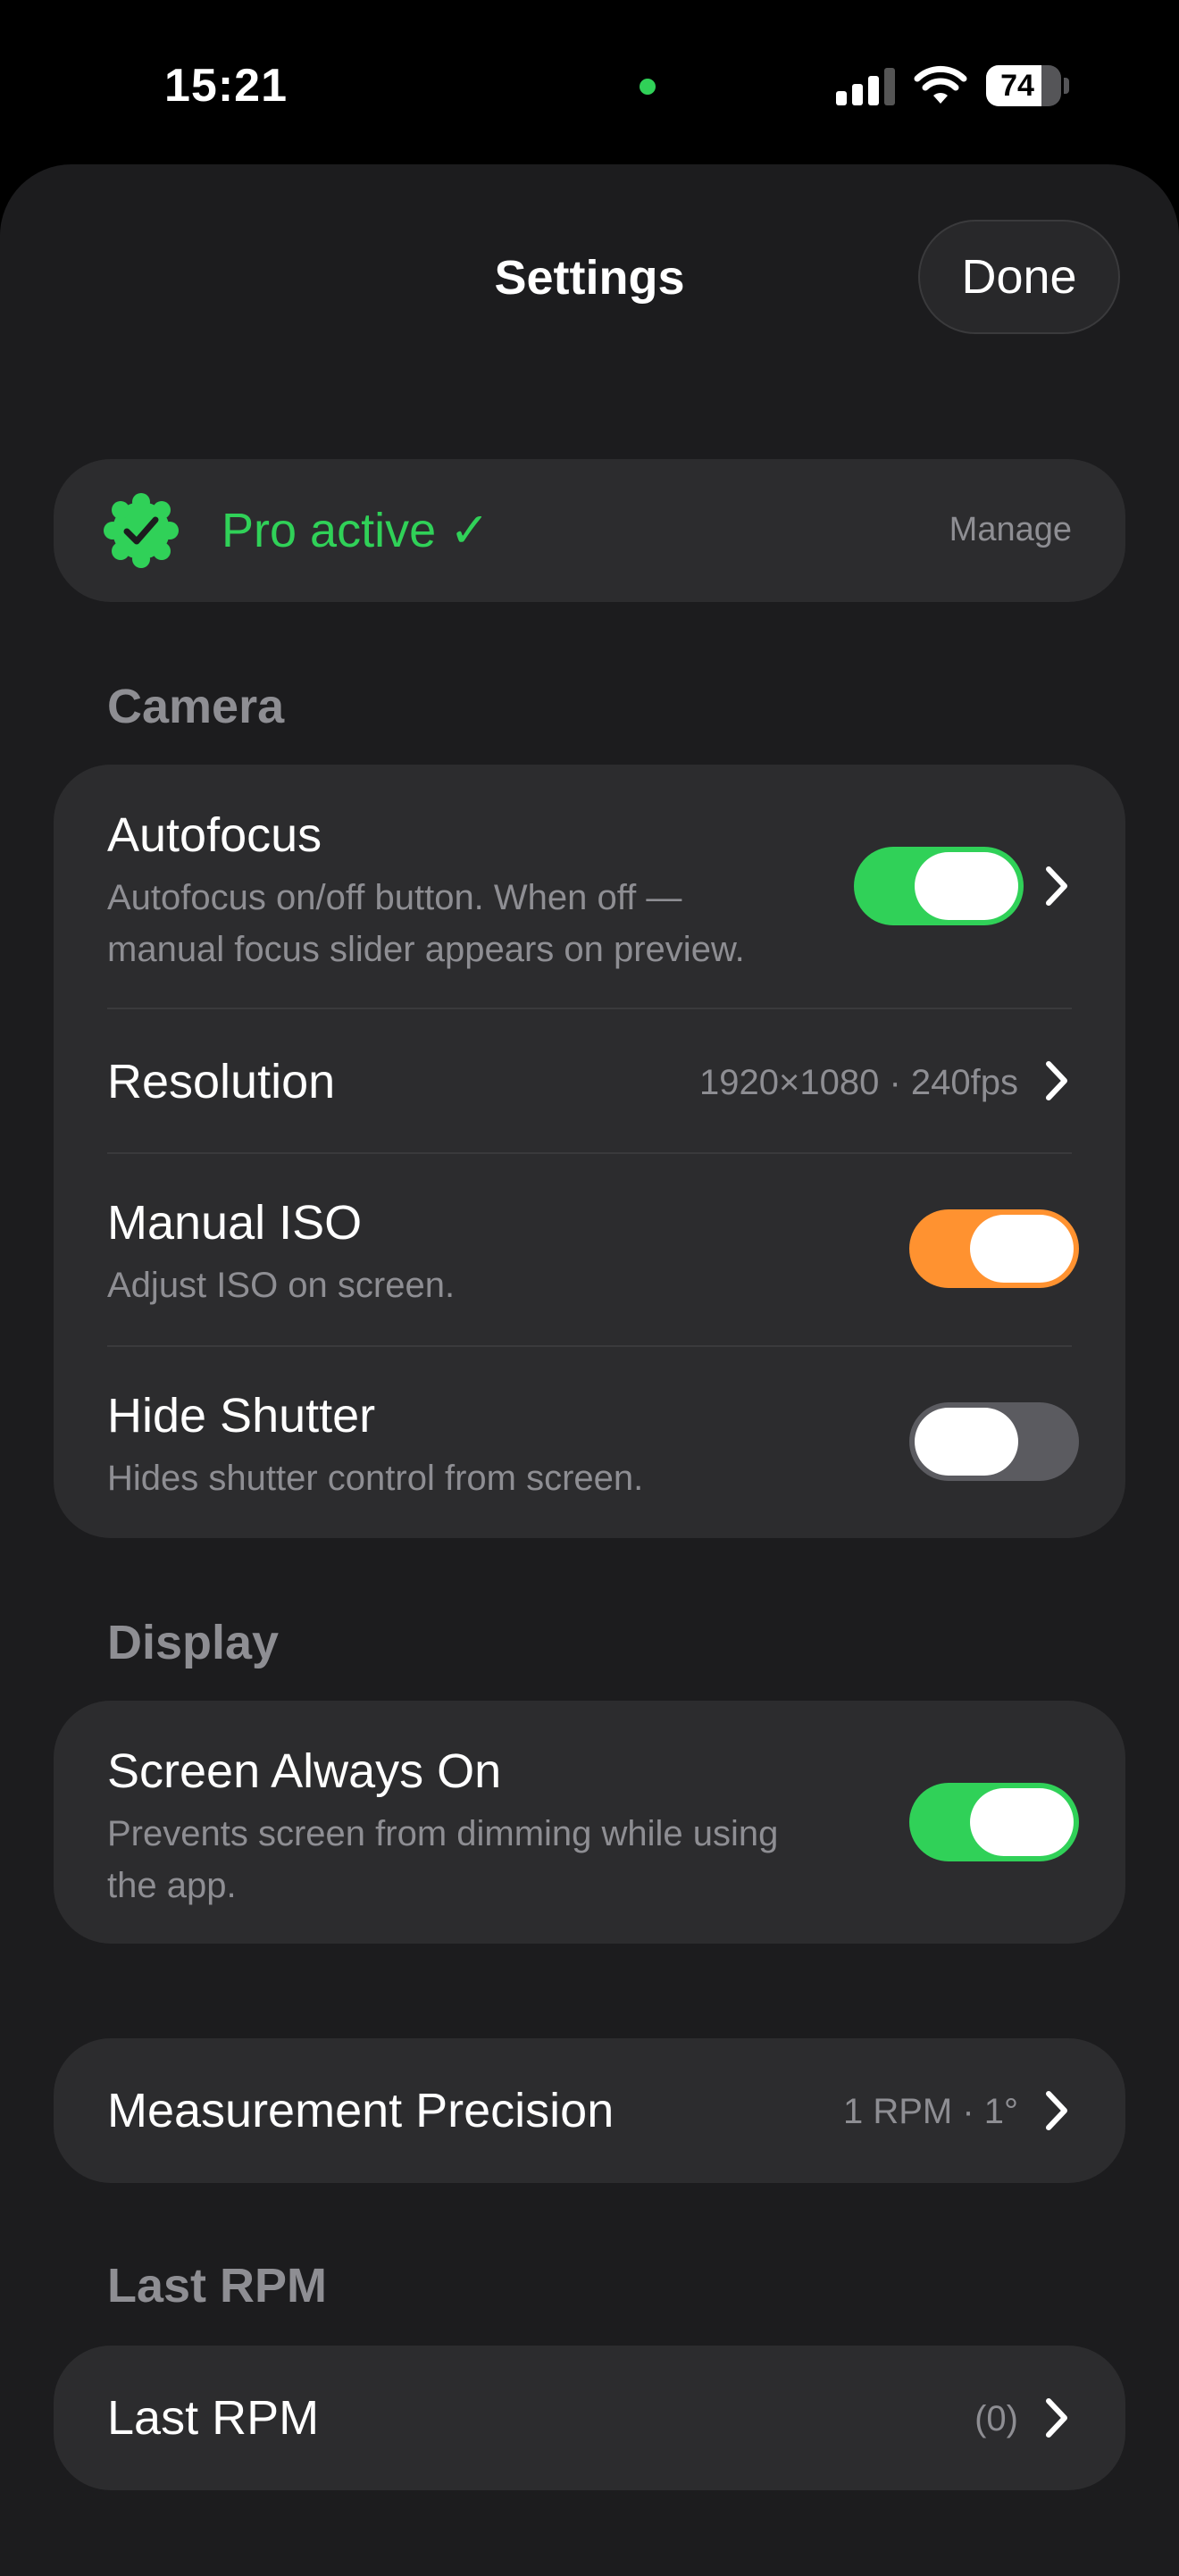 This screenshot has height=2576, width=1179. Describe the element at coordinates (172, 1886) in the screenshot. I see `screen-always-on-subtitle-line2: the app.` at that location.